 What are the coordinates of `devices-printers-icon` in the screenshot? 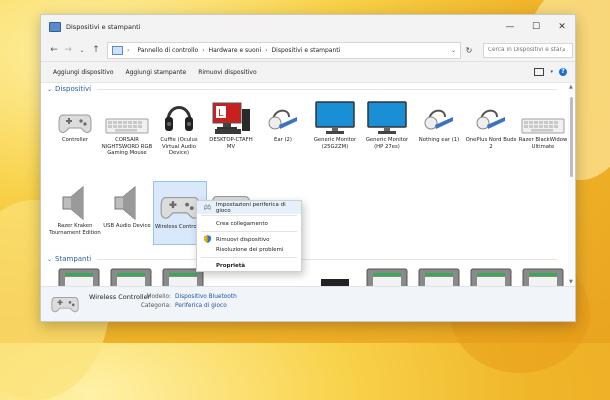 It's located at (55, 27).